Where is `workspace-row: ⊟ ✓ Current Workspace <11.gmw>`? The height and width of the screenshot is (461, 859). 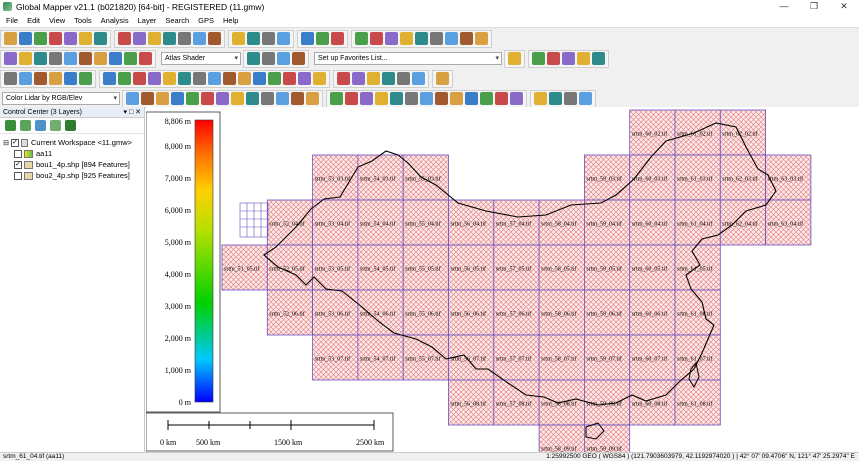 workspace-row: ⊟ ✓ Current Workspace <11.gmw> is located at coordinates (72, 142).